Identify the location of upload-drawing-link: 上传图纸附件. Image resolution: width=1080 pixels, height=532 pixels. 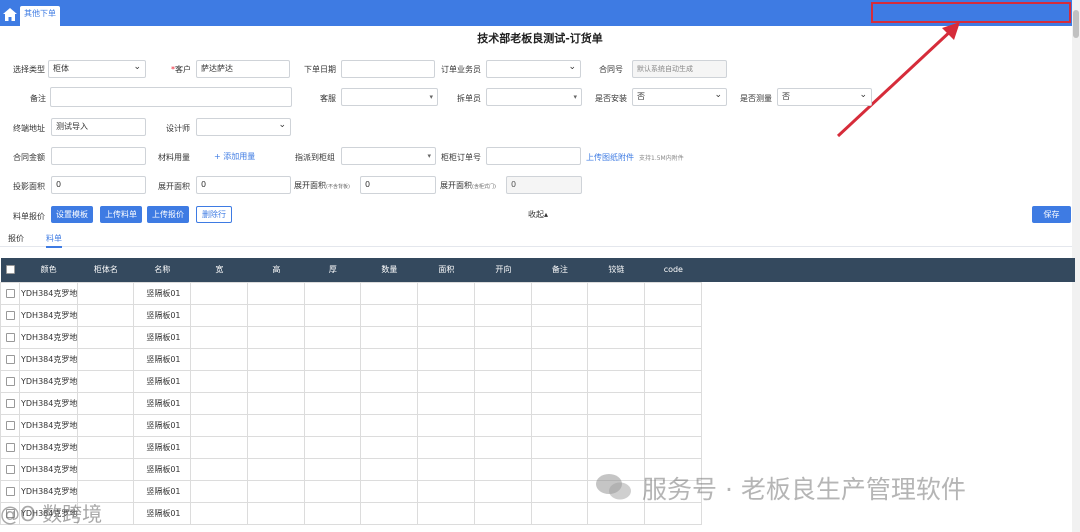
(610, 157).